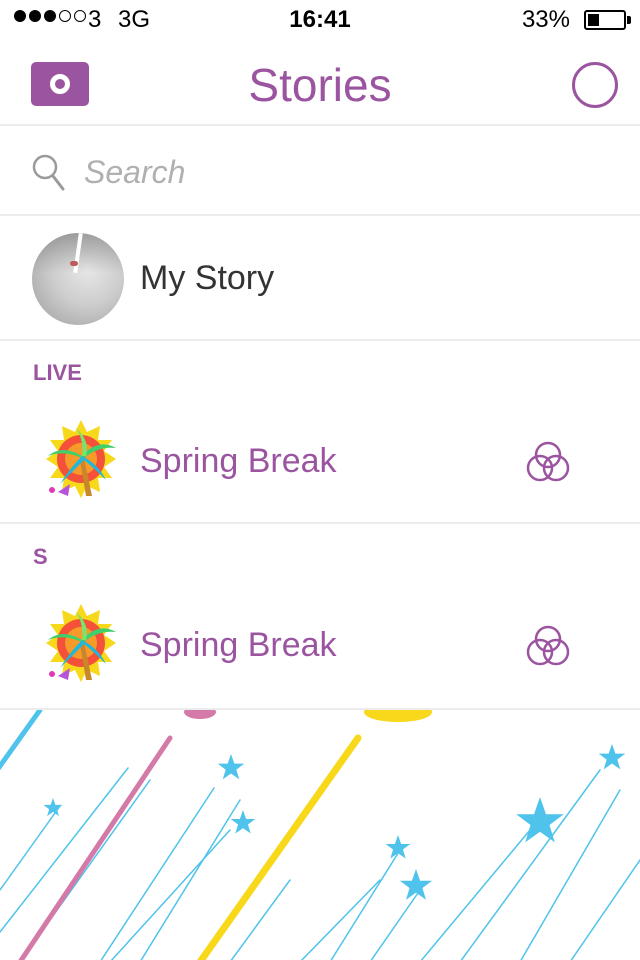  I want to click on story-row-spring-break-live: Spring Break, so click(320, 464).